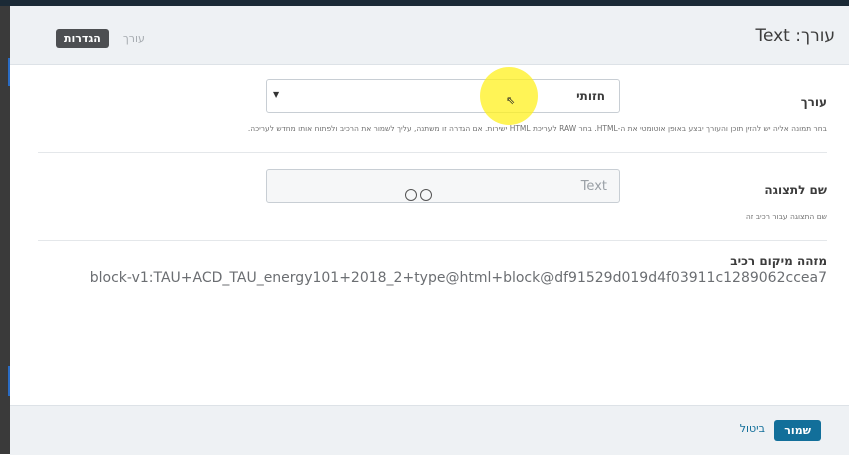 The height and width of the screenshot is (455, 849). Describe the element at coordinates (797, 430) in the screenshot. I see `save-button: שמור` at that location.